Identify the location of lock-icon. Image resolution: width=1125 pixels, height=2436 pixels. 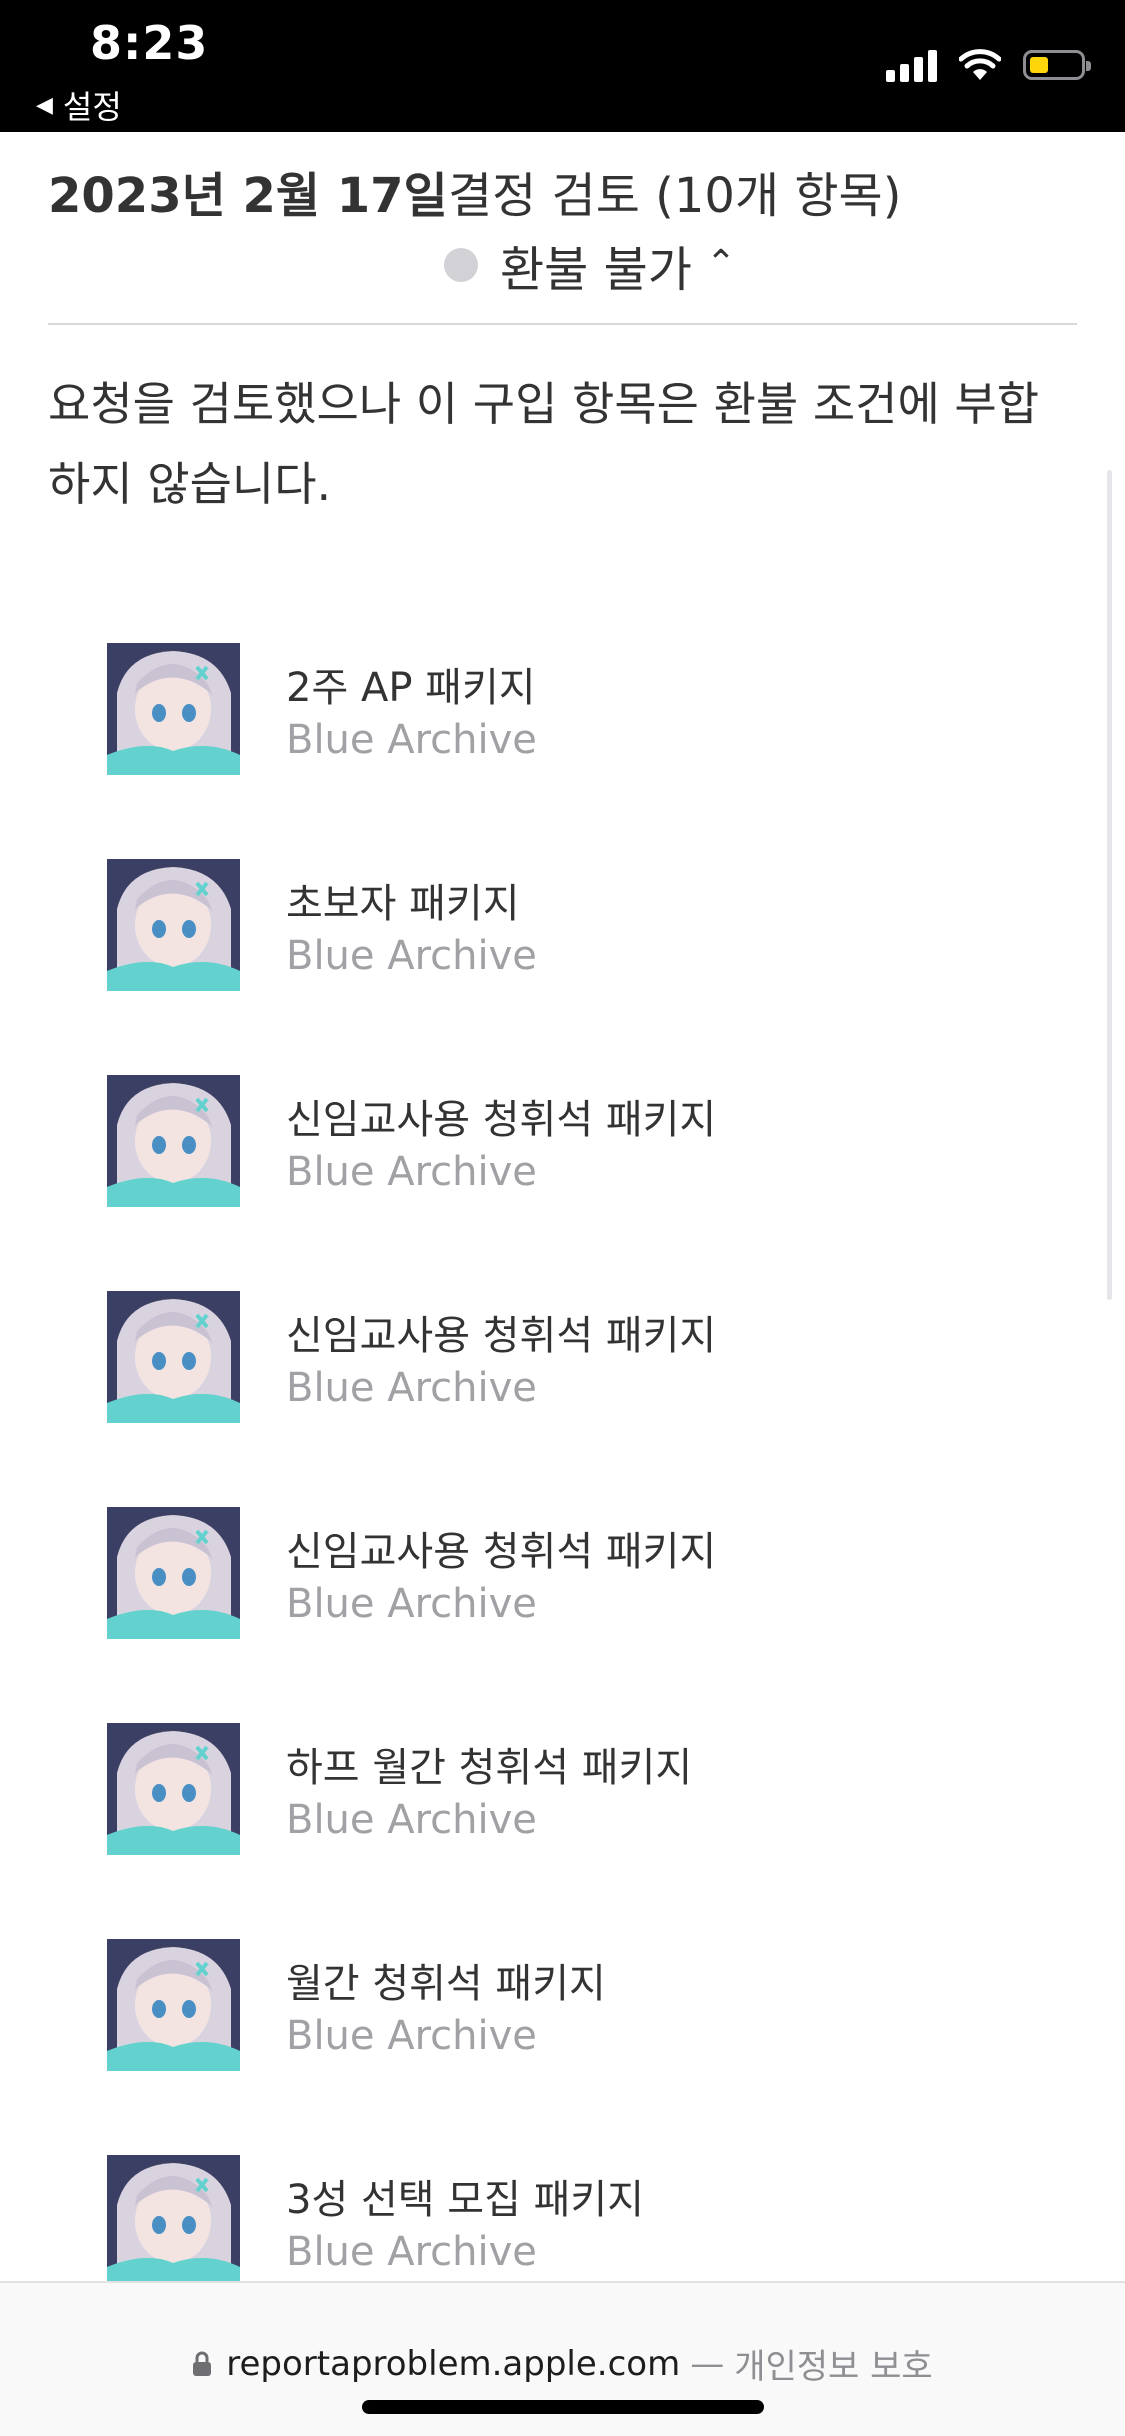
(202, 2363).